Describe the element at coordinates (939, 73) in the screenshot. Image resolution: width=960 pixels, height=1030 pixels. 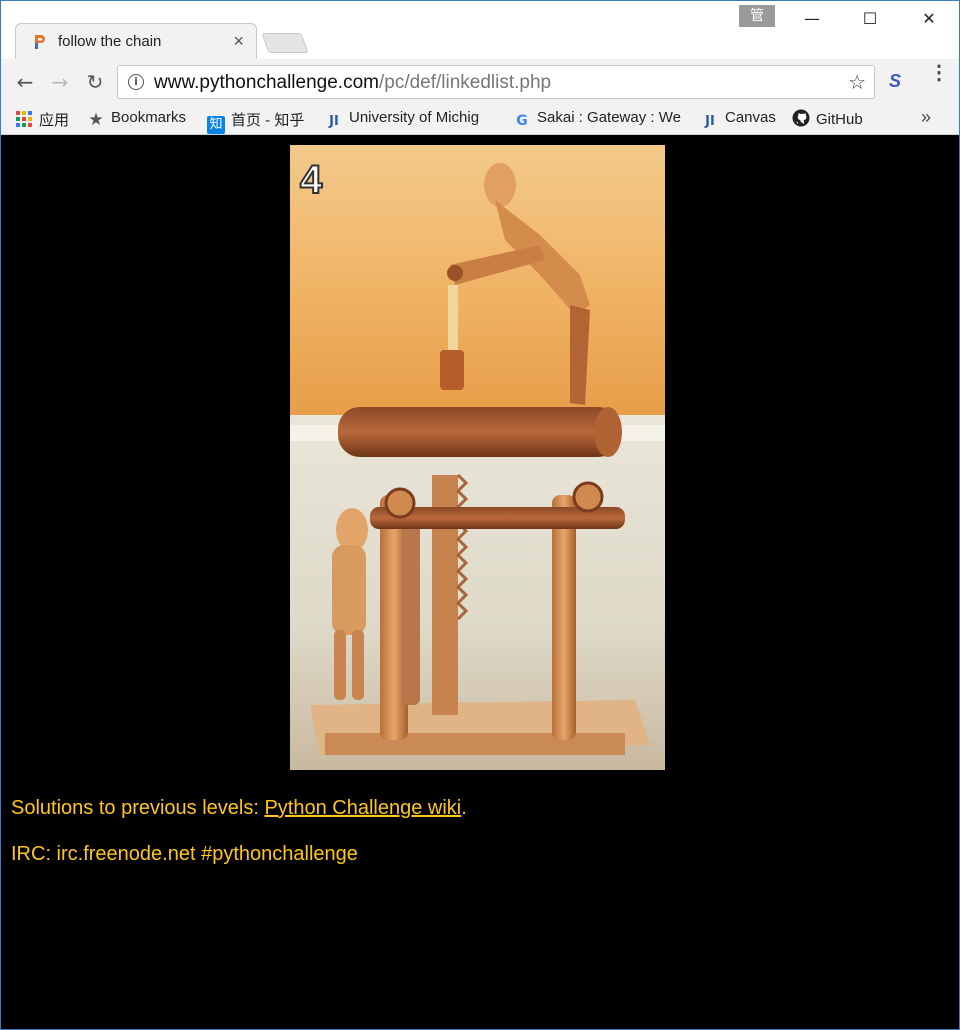
I see `browser-menu-icon: ⋮` at that location.